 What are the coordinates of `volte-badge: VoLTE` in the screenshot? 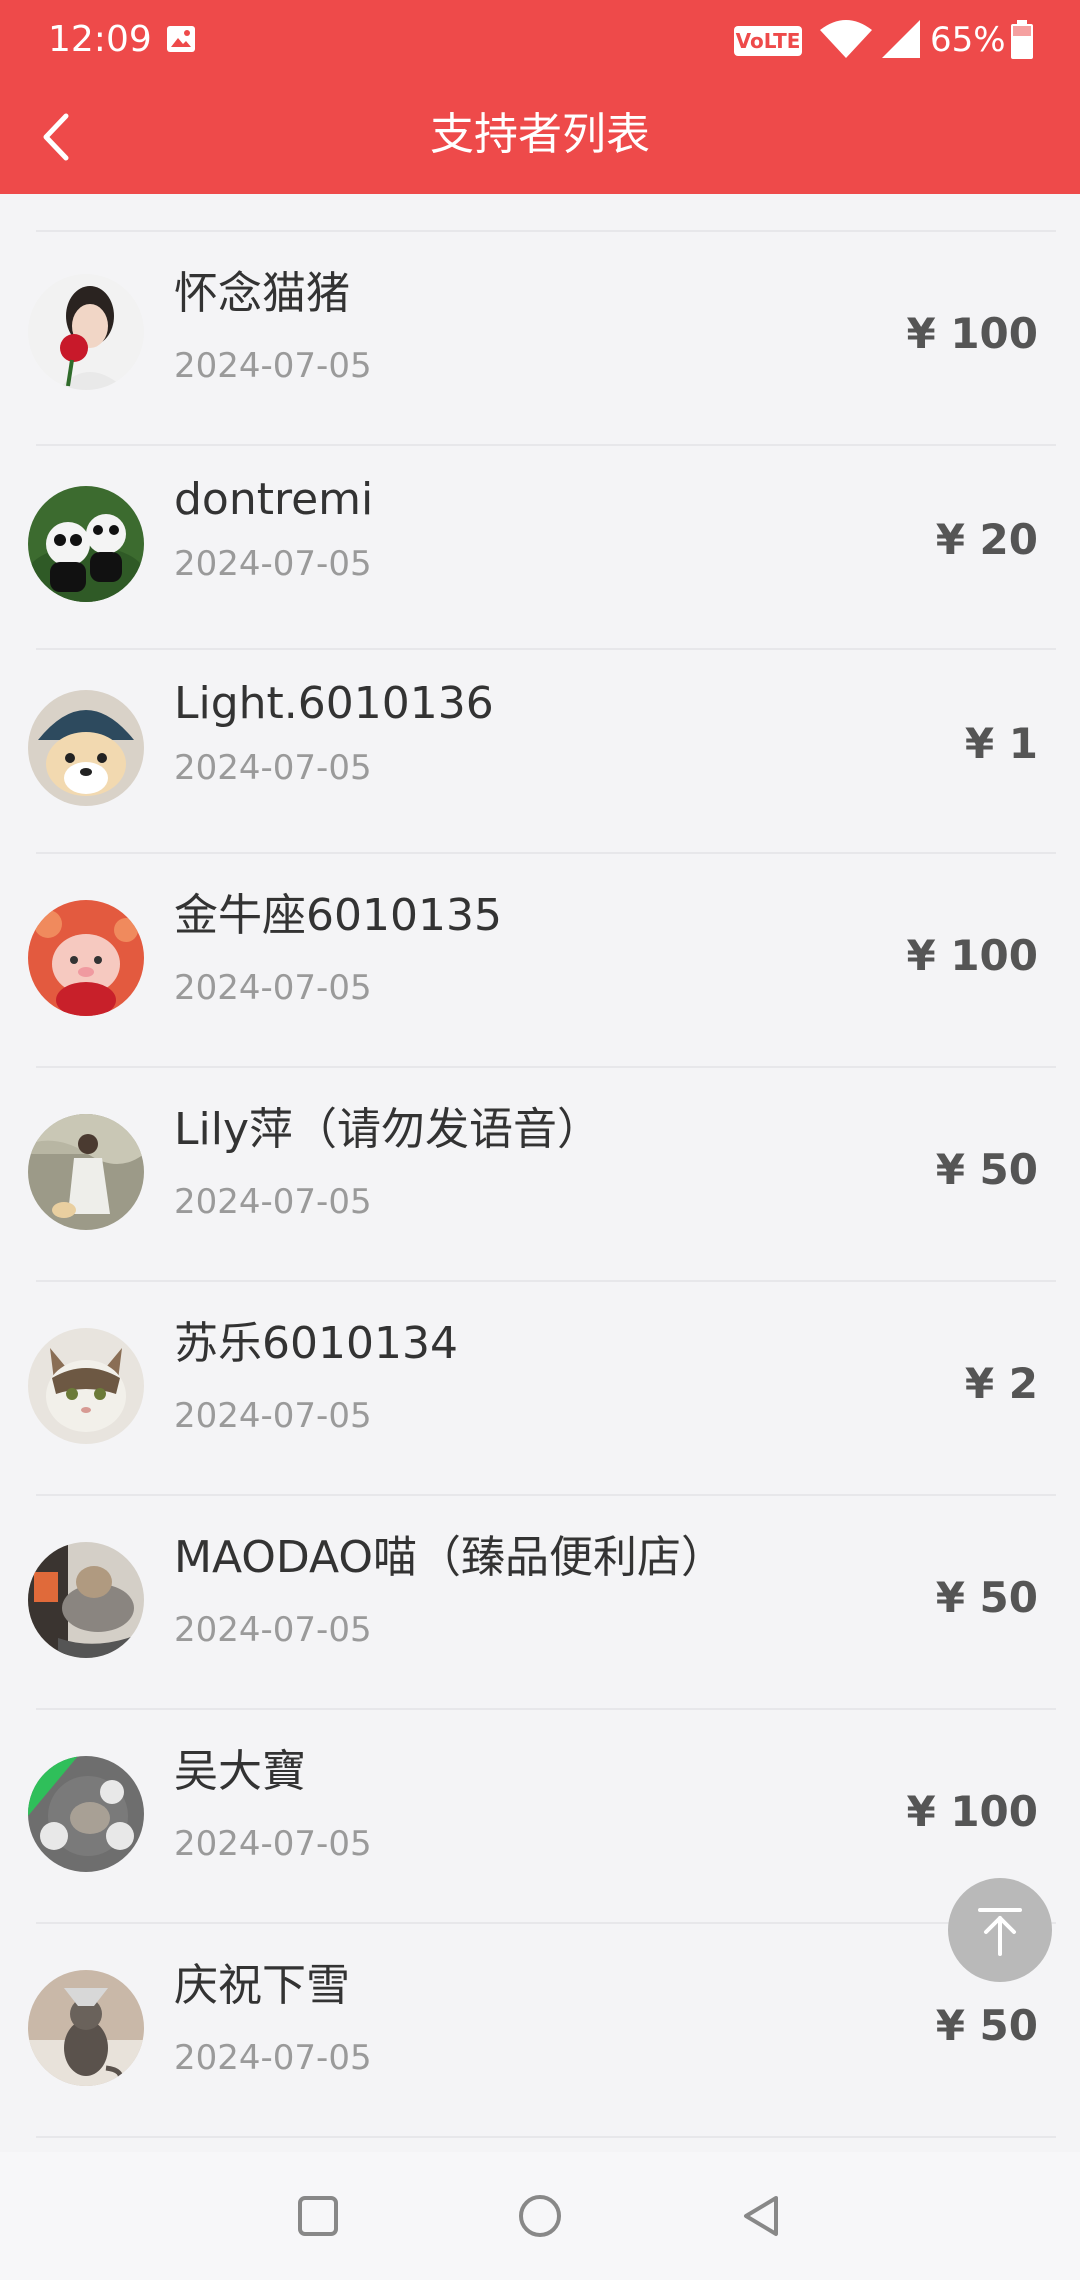 It's located at (768, 41).